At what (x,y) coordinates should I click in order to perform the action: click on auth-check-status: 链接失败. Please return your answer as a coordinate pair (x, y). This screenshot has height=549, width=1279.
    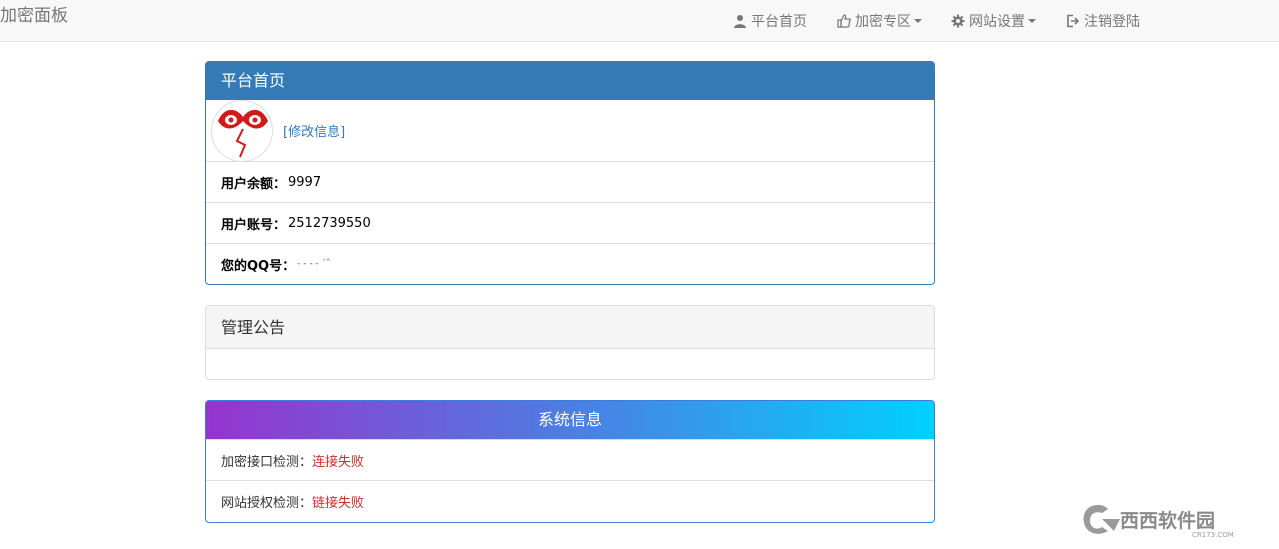
    Looking at the image, I should click on (338, 503).